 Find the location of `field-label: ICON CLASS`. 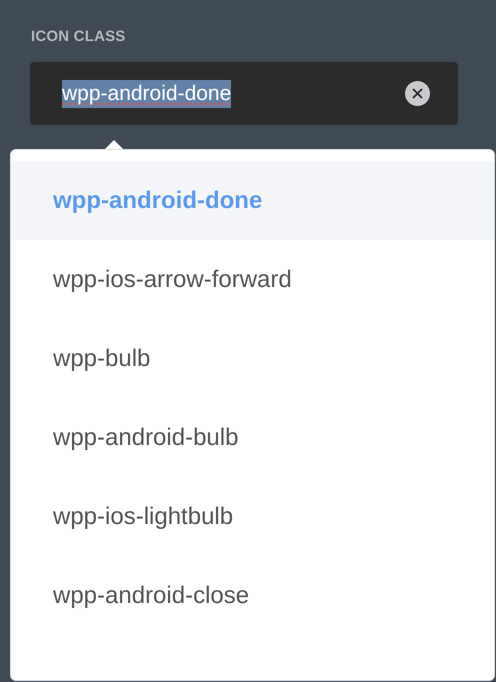

field-label: ICON CLASS is located at coordinates (78, 36).